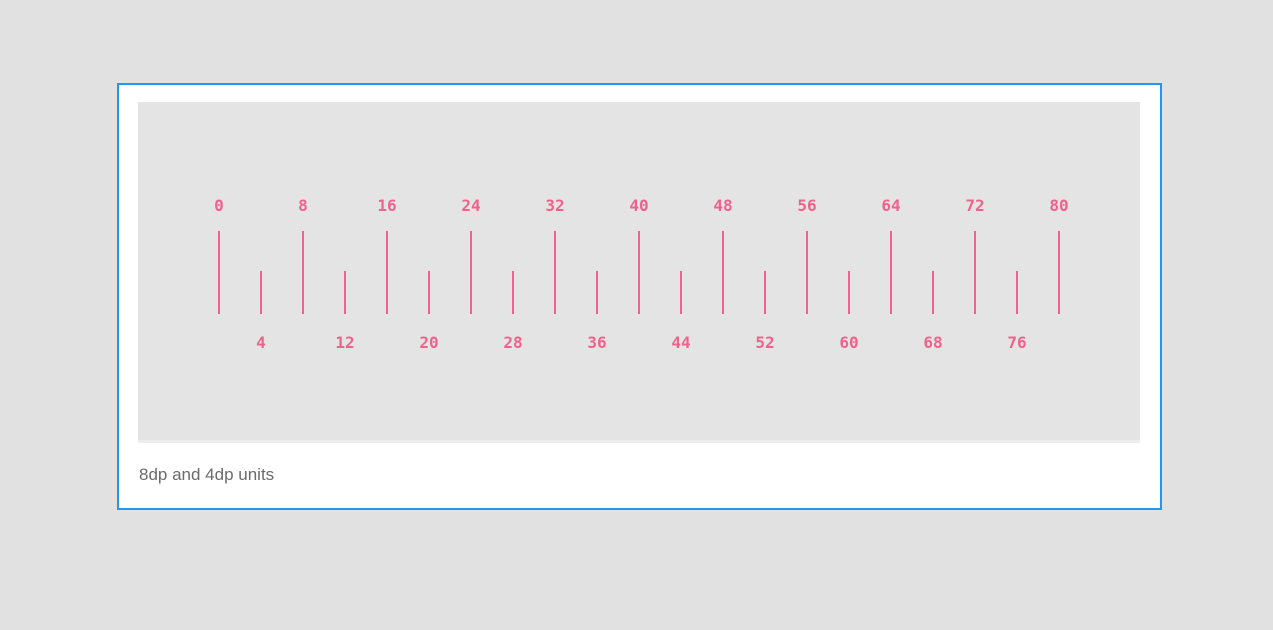 This screenshot has height=630, width=1273. Describe the element at coordinates (428, 342) in the screenshot. I see `minor-tick-label: 20` at that location.